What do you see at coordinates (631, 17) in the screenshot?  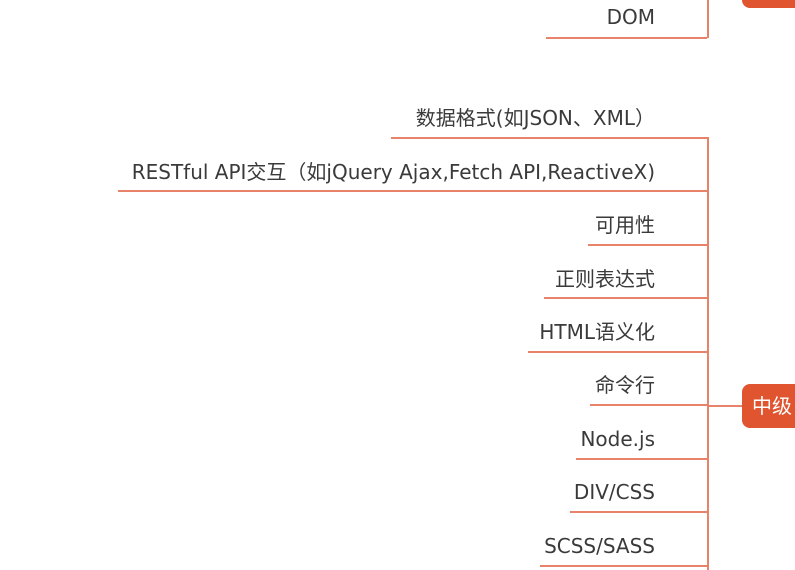 I see `node-dom: DOM` at bounding box center [631, 17].